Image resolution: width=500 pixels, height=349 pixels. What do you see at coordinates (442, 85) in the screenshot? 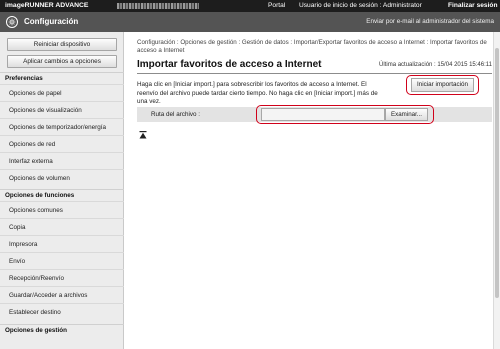
I see `start-import-button: Iniciar importación` at bounding box center [442, 85].